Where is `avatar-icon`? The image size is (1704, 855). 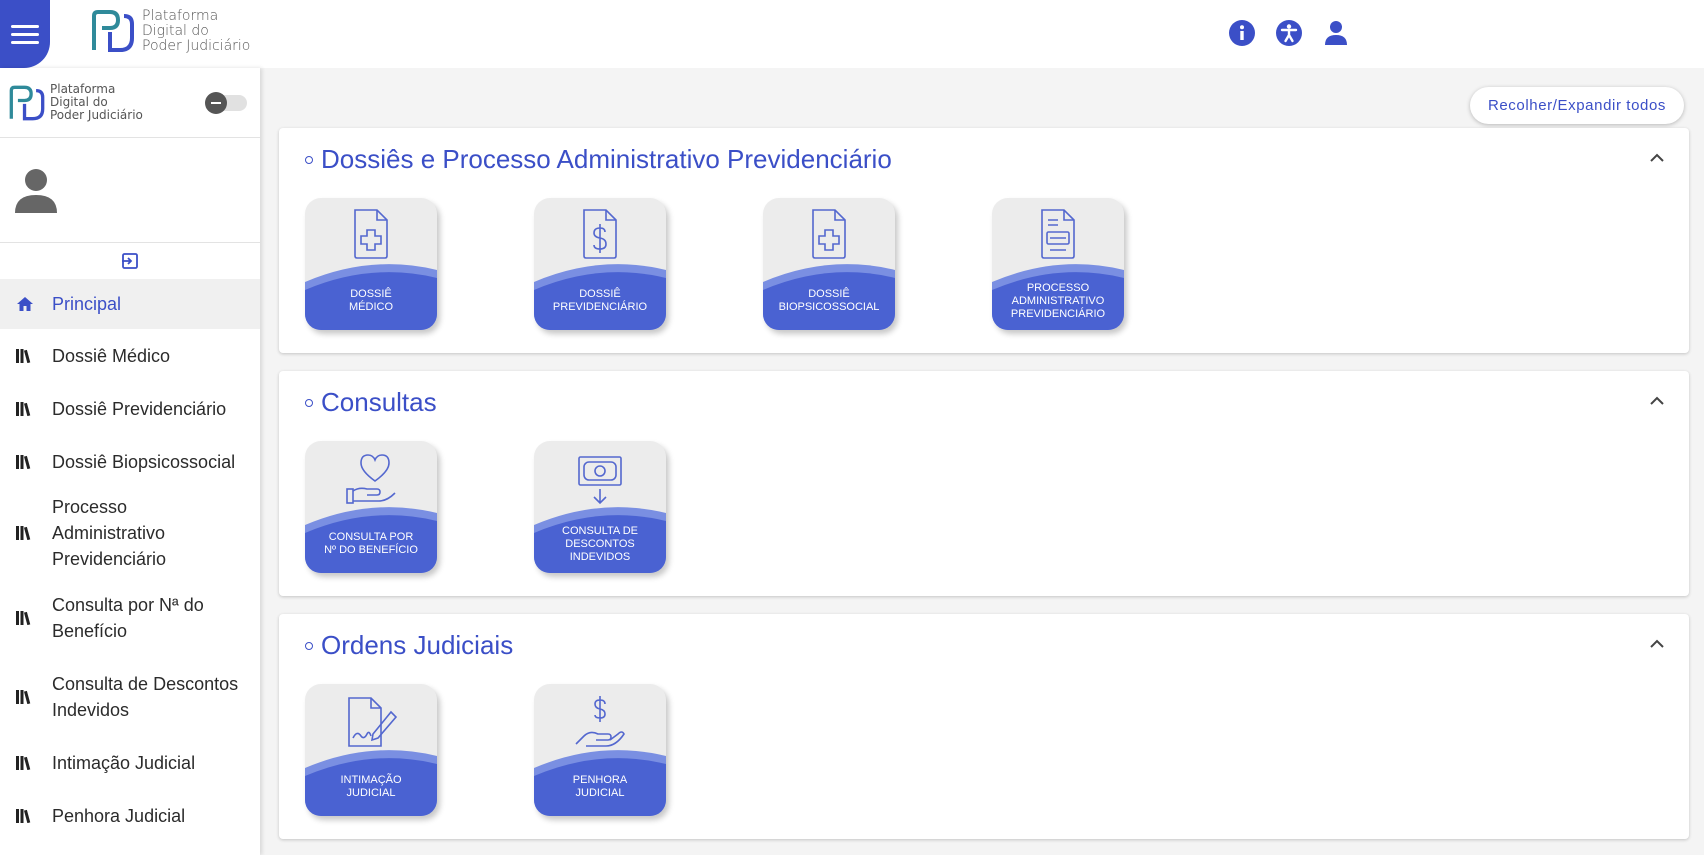 avatar-icon is located at coordinates (36, 191).